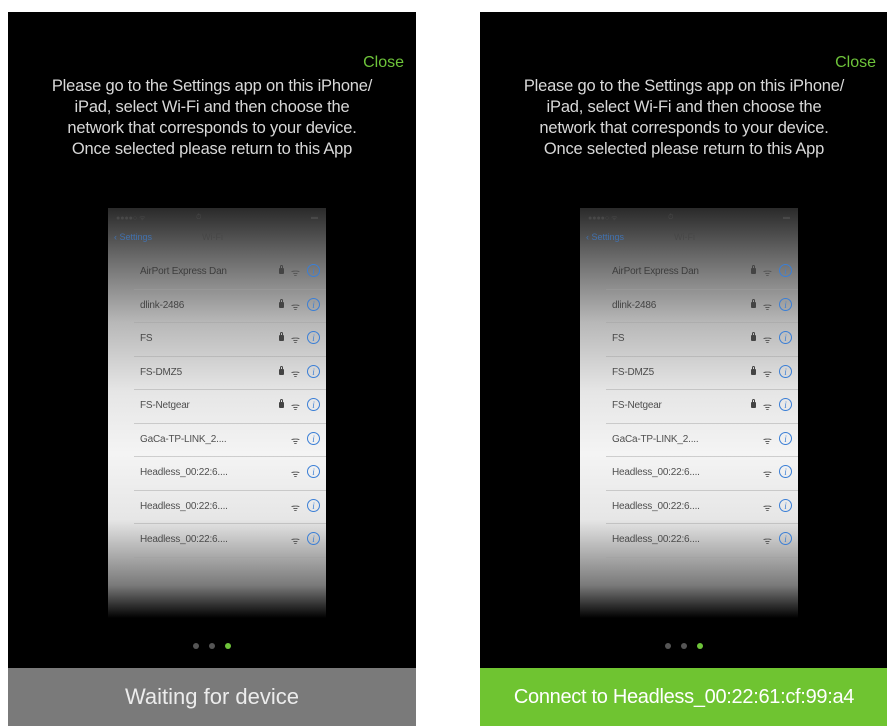 This screenshot has width=887, height=726. What do you see at coordinates (212, 128) in the screenshot?
I see `instruction-line: network that corresponds to your device.` at bounding box center [212, 128].